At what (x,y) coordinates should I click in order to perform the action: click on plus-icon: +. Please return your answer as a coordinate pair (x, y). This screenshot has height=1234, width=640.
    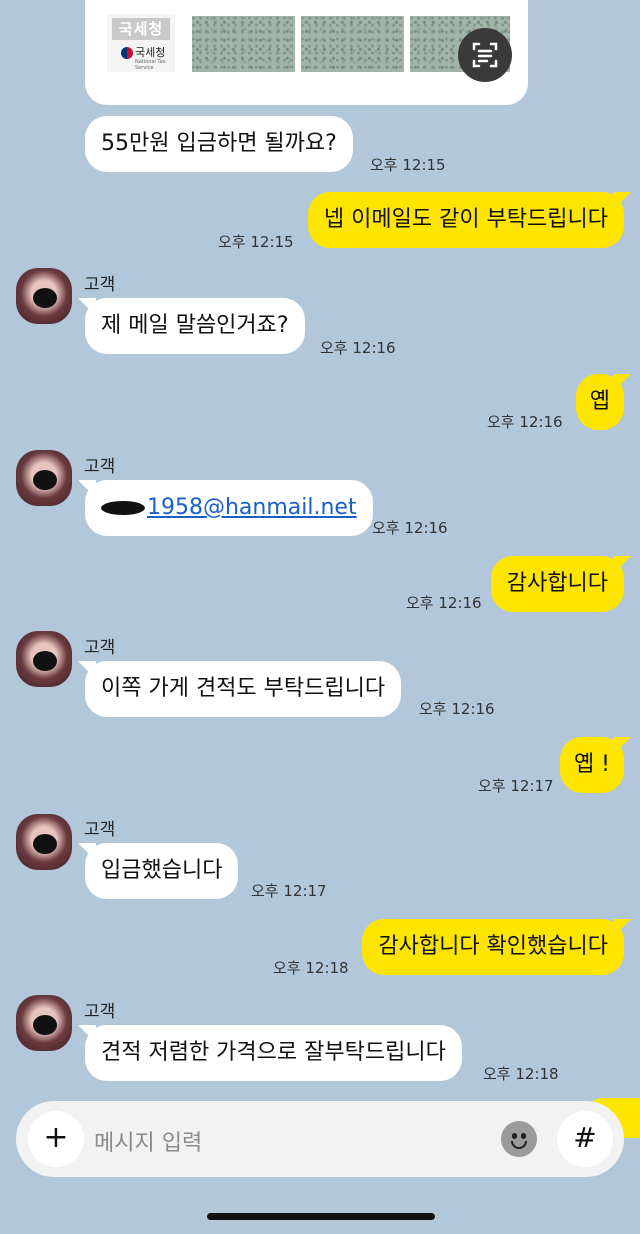
    Looking at the image, I should click on (56, 1137).